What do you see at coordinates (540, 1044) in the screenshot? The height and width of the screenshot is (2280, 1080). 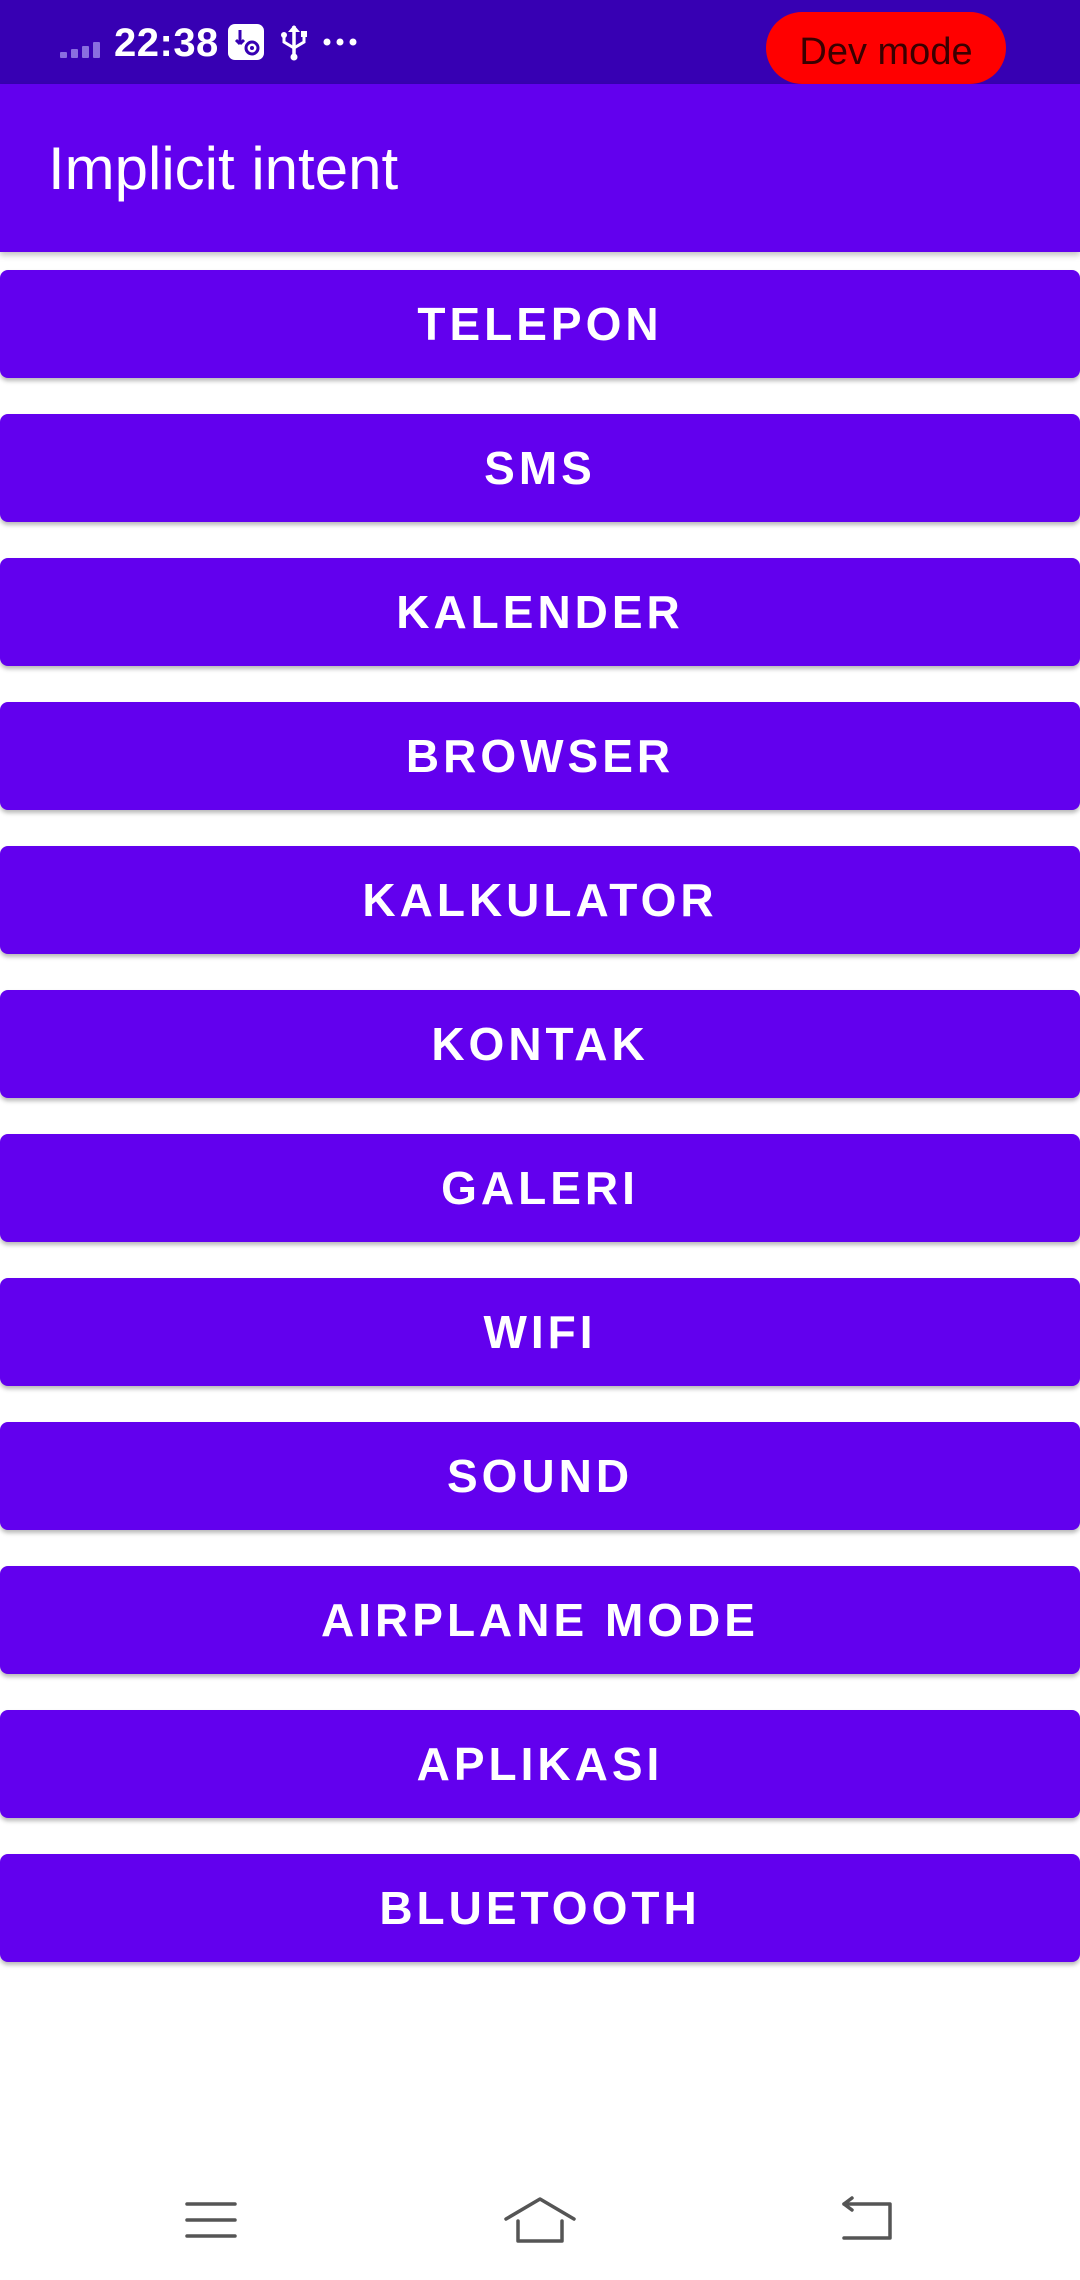 I see `kontak-button: KONTAK` at bounding box center [540, 1044].